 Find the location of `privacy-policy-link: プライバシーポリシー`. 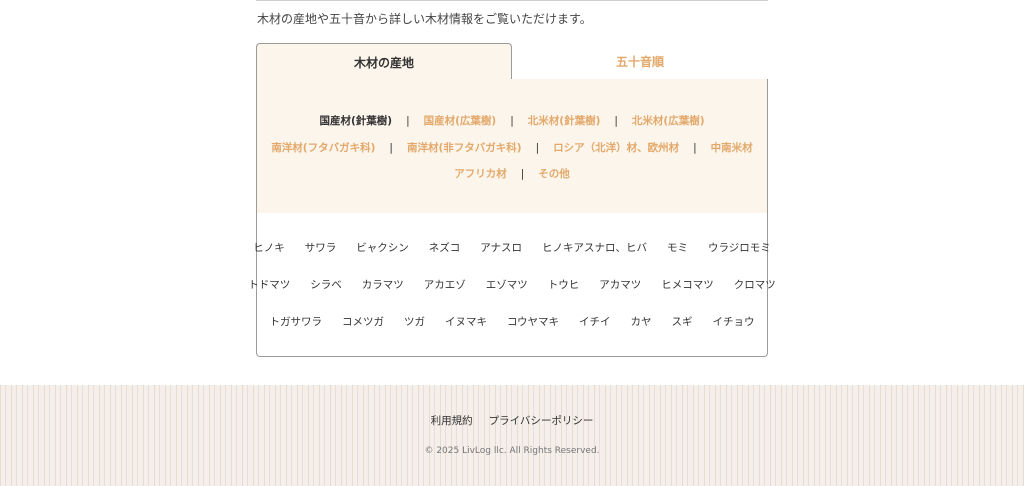

privacy-policy-link: プライバシーポリシー is located at coordinates (541, 420).